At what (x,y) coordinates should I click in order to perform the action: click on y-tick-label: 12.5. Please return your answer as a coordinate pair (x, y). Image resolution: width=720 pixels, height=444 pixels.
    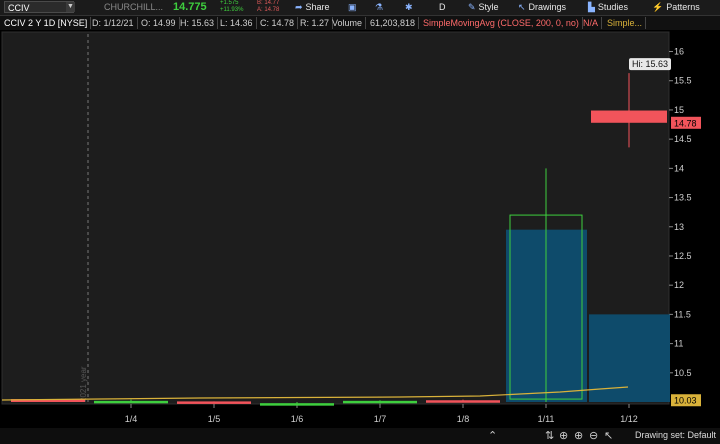
    Looking at the image, I should click on (683, 256).